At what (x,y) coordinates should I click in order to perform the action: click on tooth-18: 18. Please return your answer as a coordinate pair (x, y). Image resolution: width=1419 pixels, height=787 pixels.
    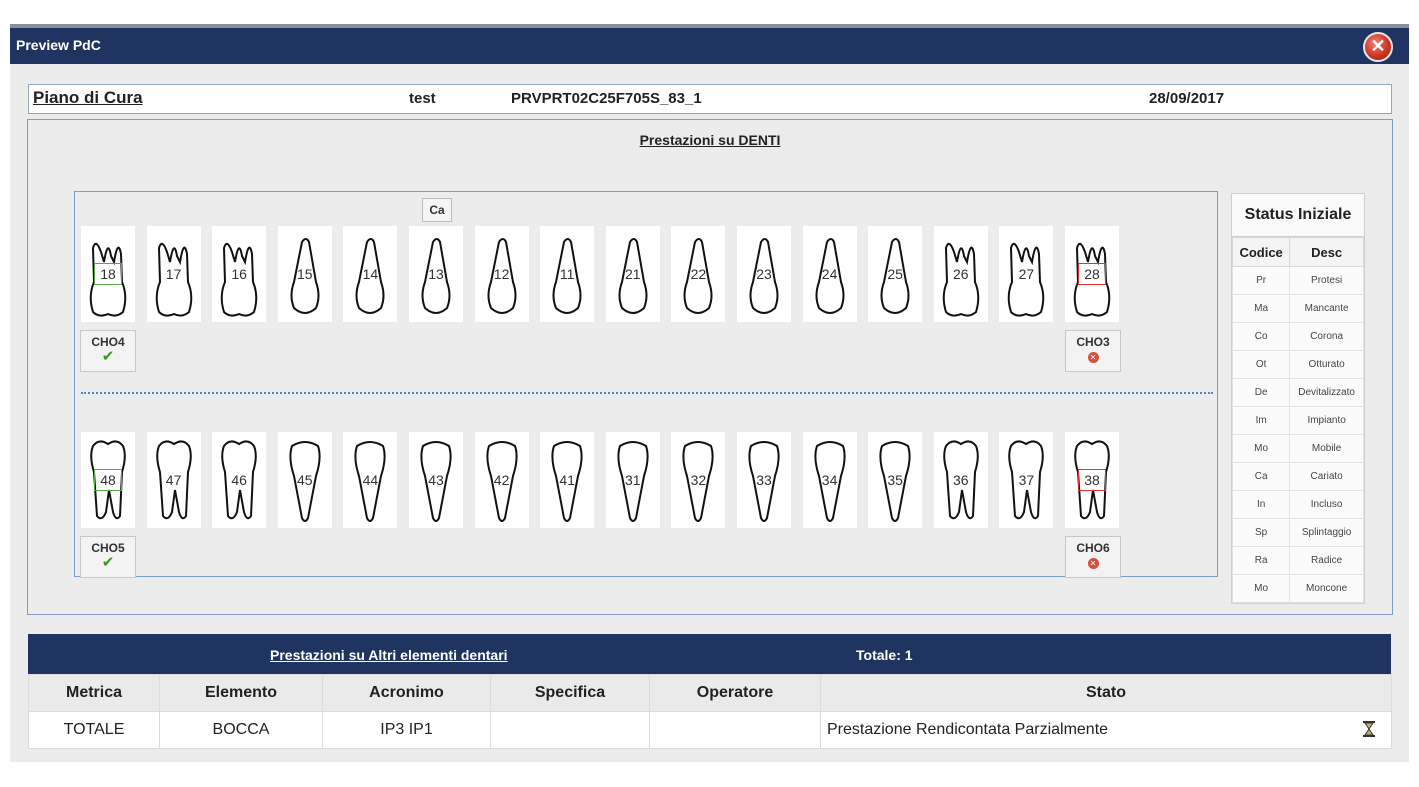
    Looking at the image, I should click on (108, 274).